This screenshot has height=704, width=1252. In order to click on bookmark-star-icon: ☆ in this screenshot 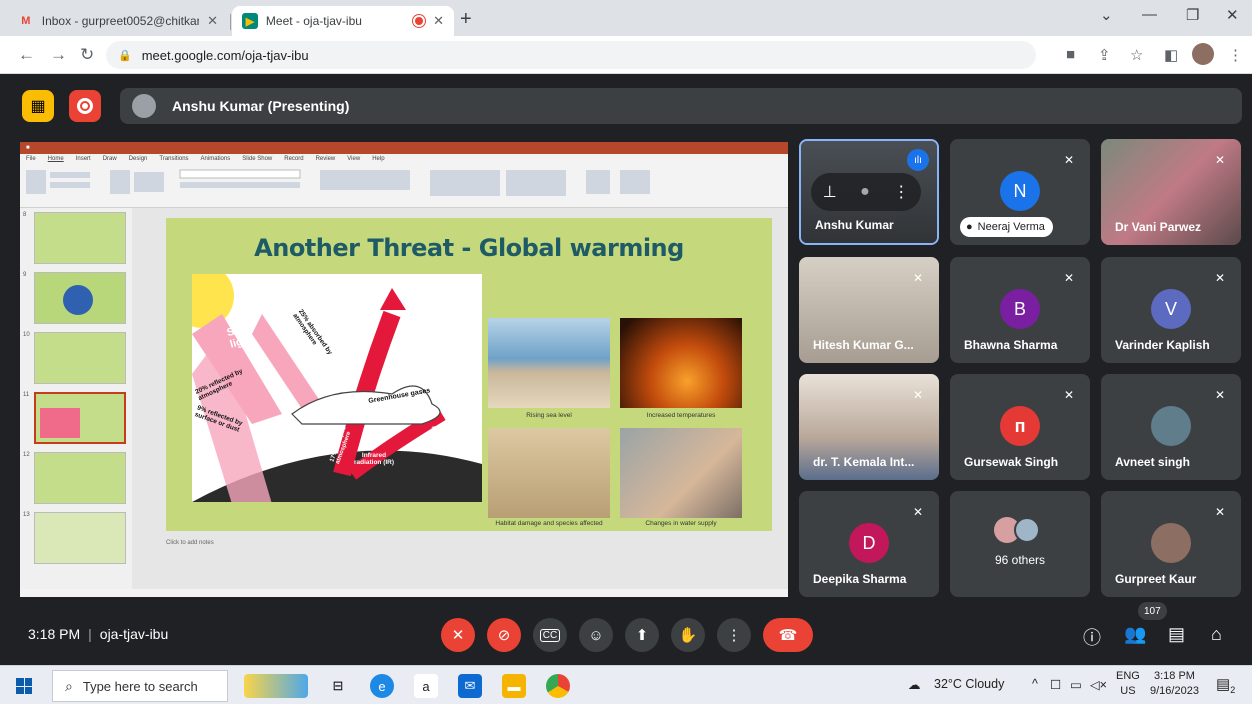, I will do `click(1136, 55)`.